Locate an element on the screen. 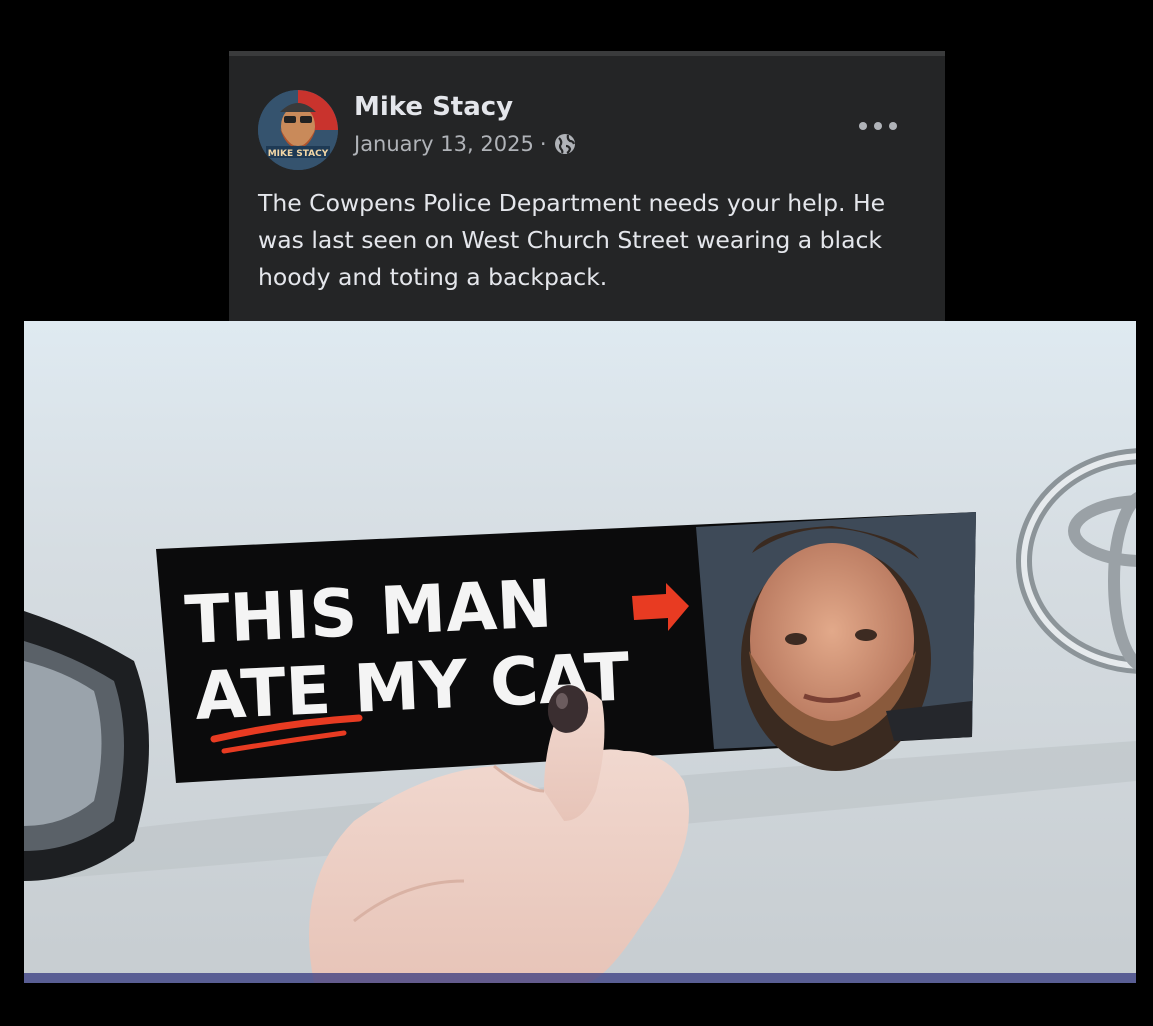  post-meta: January 13, 2025 · is located at coordinates (465, 144).